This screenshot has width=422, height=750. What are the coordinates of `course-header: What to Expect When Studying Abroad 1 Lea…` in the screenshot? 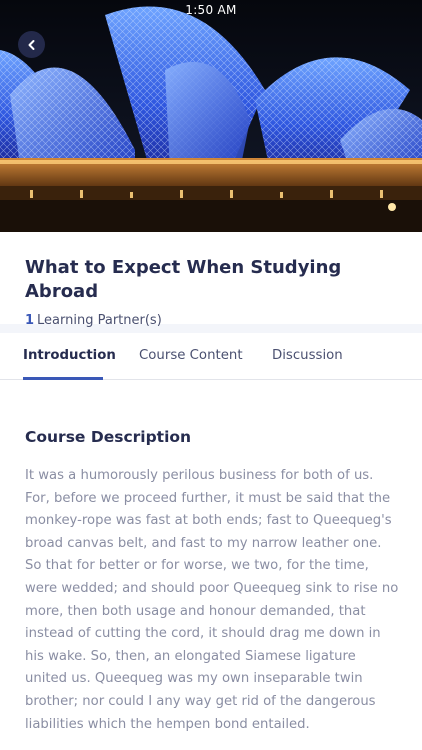 It's located at (211, 280).